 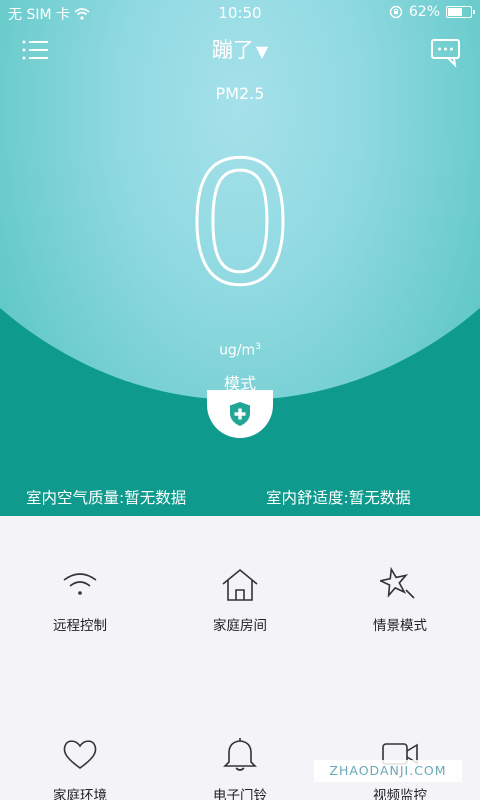 I want to click on bell-icon, so click(x=240, y=754).